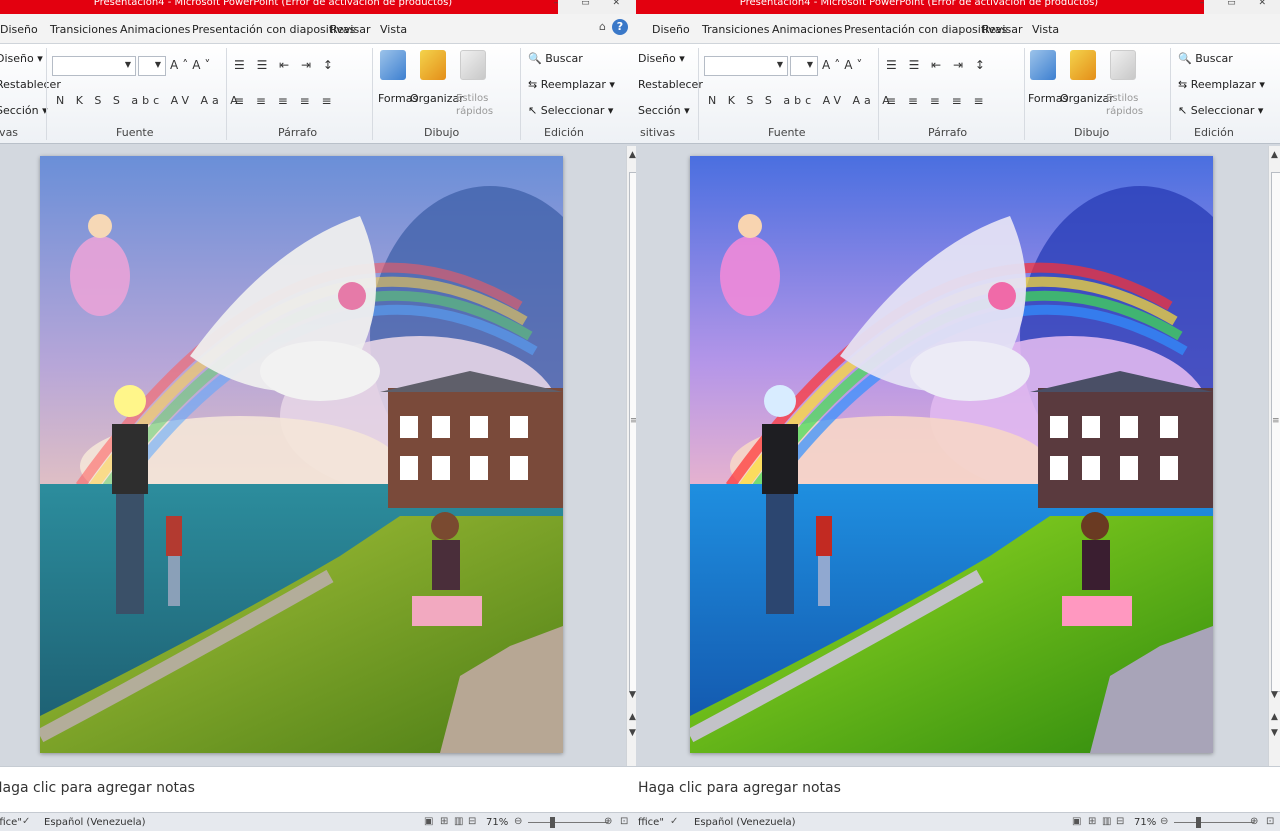 The image size is (1280, 831). What do you see at coordinates (620, 27) in the screenshot?
I see `help-icon: ?` at bounding box center [620, 27].